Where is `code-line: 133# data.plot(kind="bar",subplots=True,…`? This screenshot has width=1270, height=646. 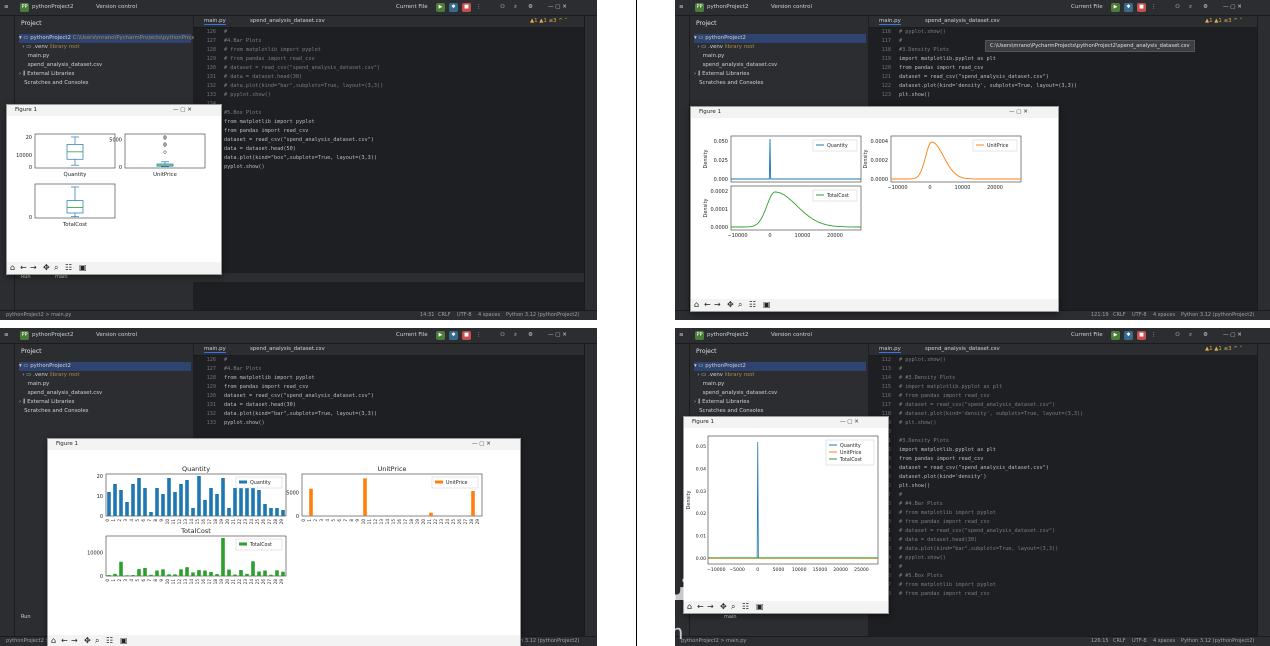 code-line: 133# data.plot(kind="bar",subplots=True,… is located at coordinates (1063, 549).